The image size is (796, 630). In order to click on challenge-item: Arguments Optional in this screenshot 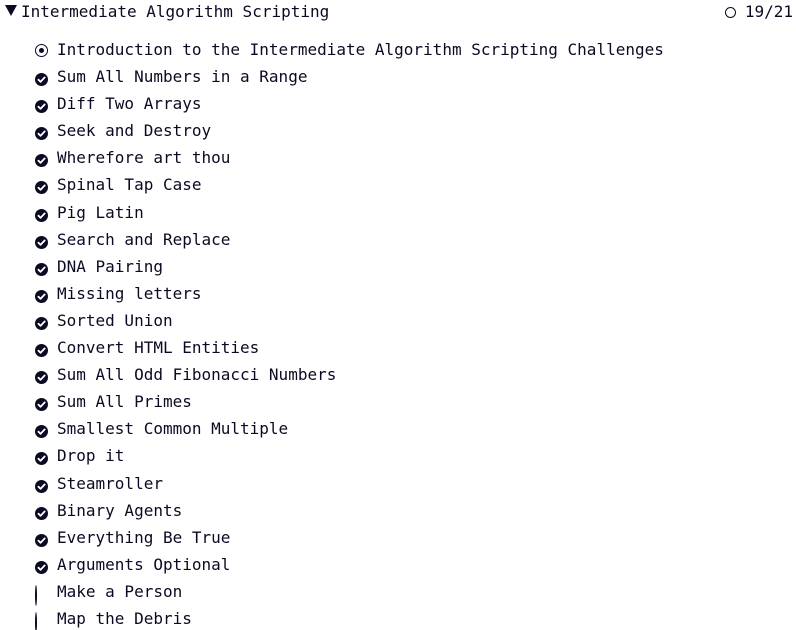, I will do `click(398, 565)`.